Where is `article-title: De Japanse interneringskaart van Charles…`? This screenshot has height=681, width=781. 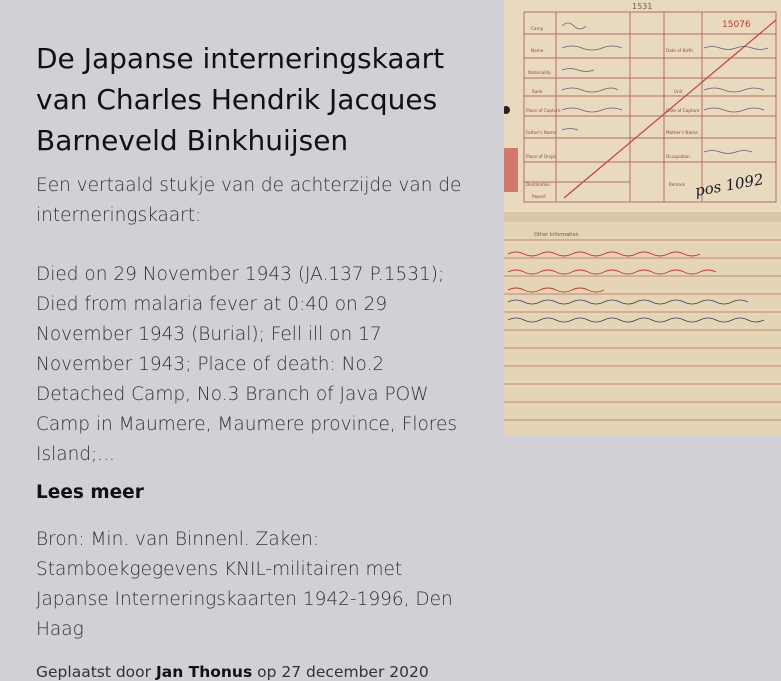
article-title: De Japanse interneringskaart van Charles… is located at coordinates (240, 99).